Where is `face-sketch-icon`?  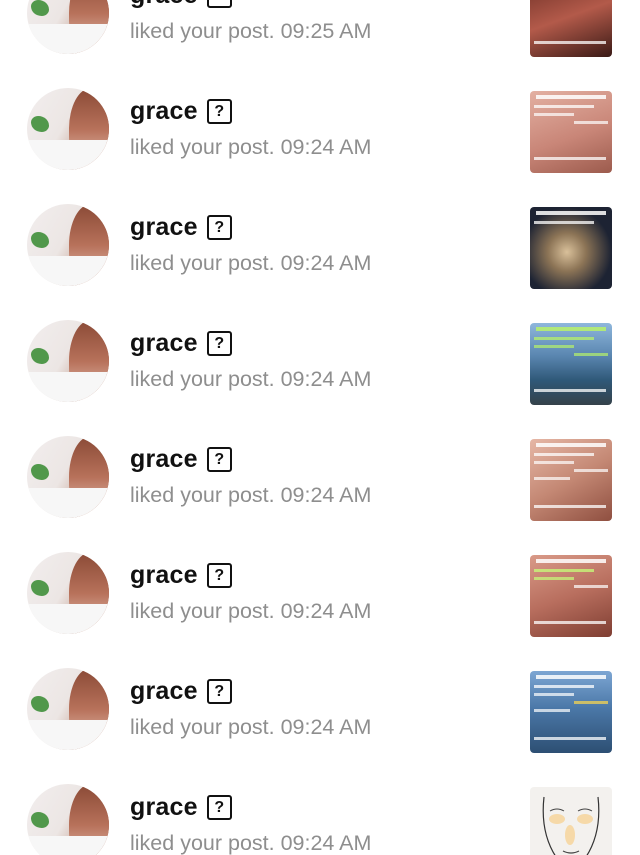 face-sketch-icon is located at coordinates (571, 825).